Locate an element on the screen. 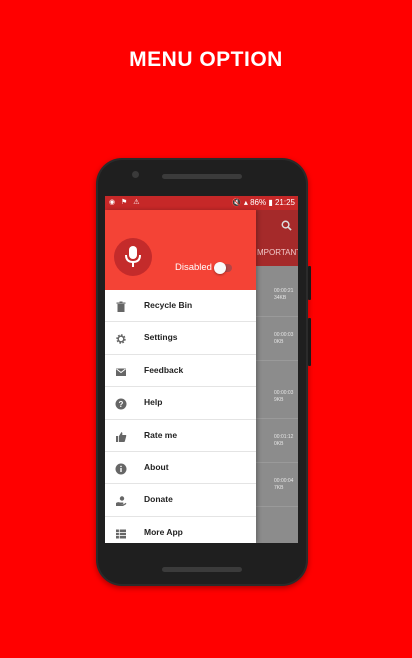  menu-item-label: Help is located at coordinates (153, 402).